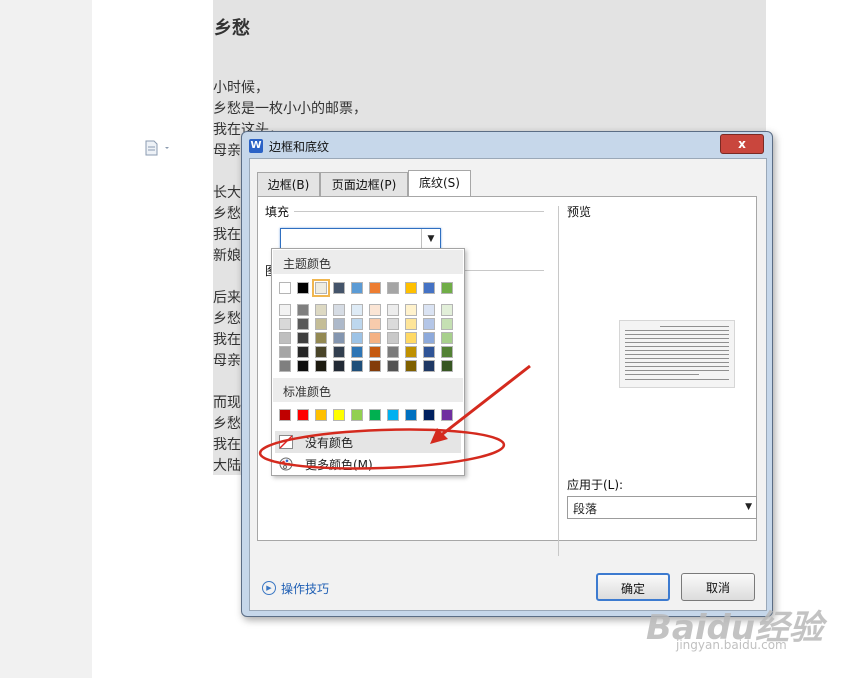 The height and width of the screenshot is (678, 841). Describe the element at coordinates (382, 449) in the screenshot. I see `highlight-ellipse` at that location.